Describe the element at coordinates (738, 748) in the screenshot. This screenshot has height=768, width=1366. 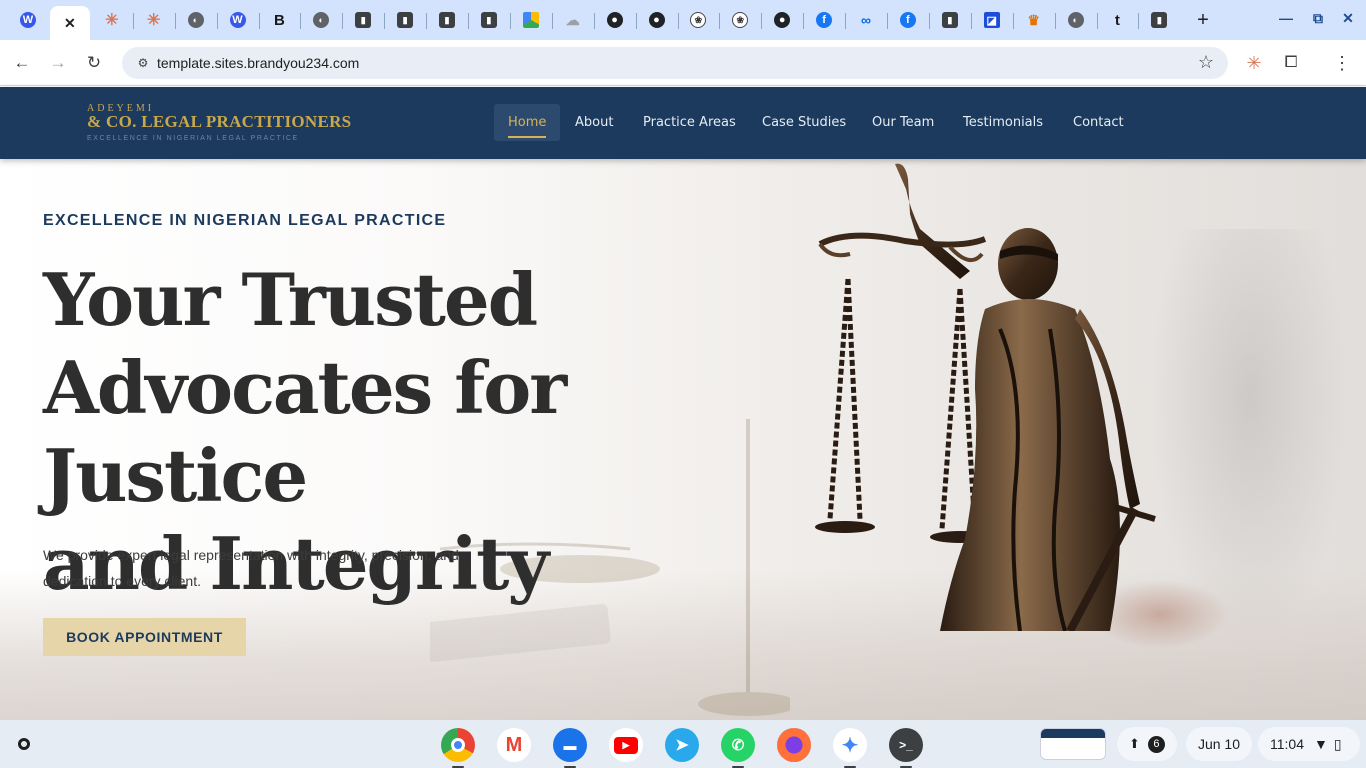
I see `whatsapp-icon: ✆` at that location.